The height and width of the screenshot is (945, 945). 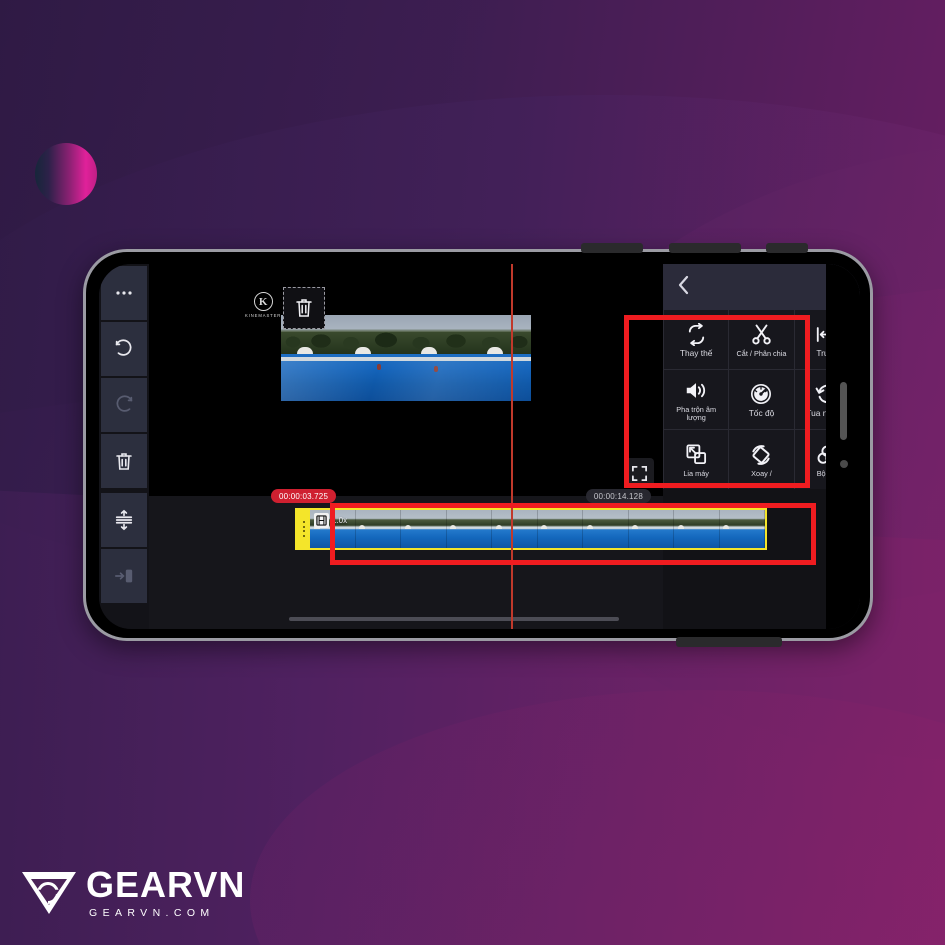 I want to click on clip-speed-label: 1.0x, so click(x=340, y=520).